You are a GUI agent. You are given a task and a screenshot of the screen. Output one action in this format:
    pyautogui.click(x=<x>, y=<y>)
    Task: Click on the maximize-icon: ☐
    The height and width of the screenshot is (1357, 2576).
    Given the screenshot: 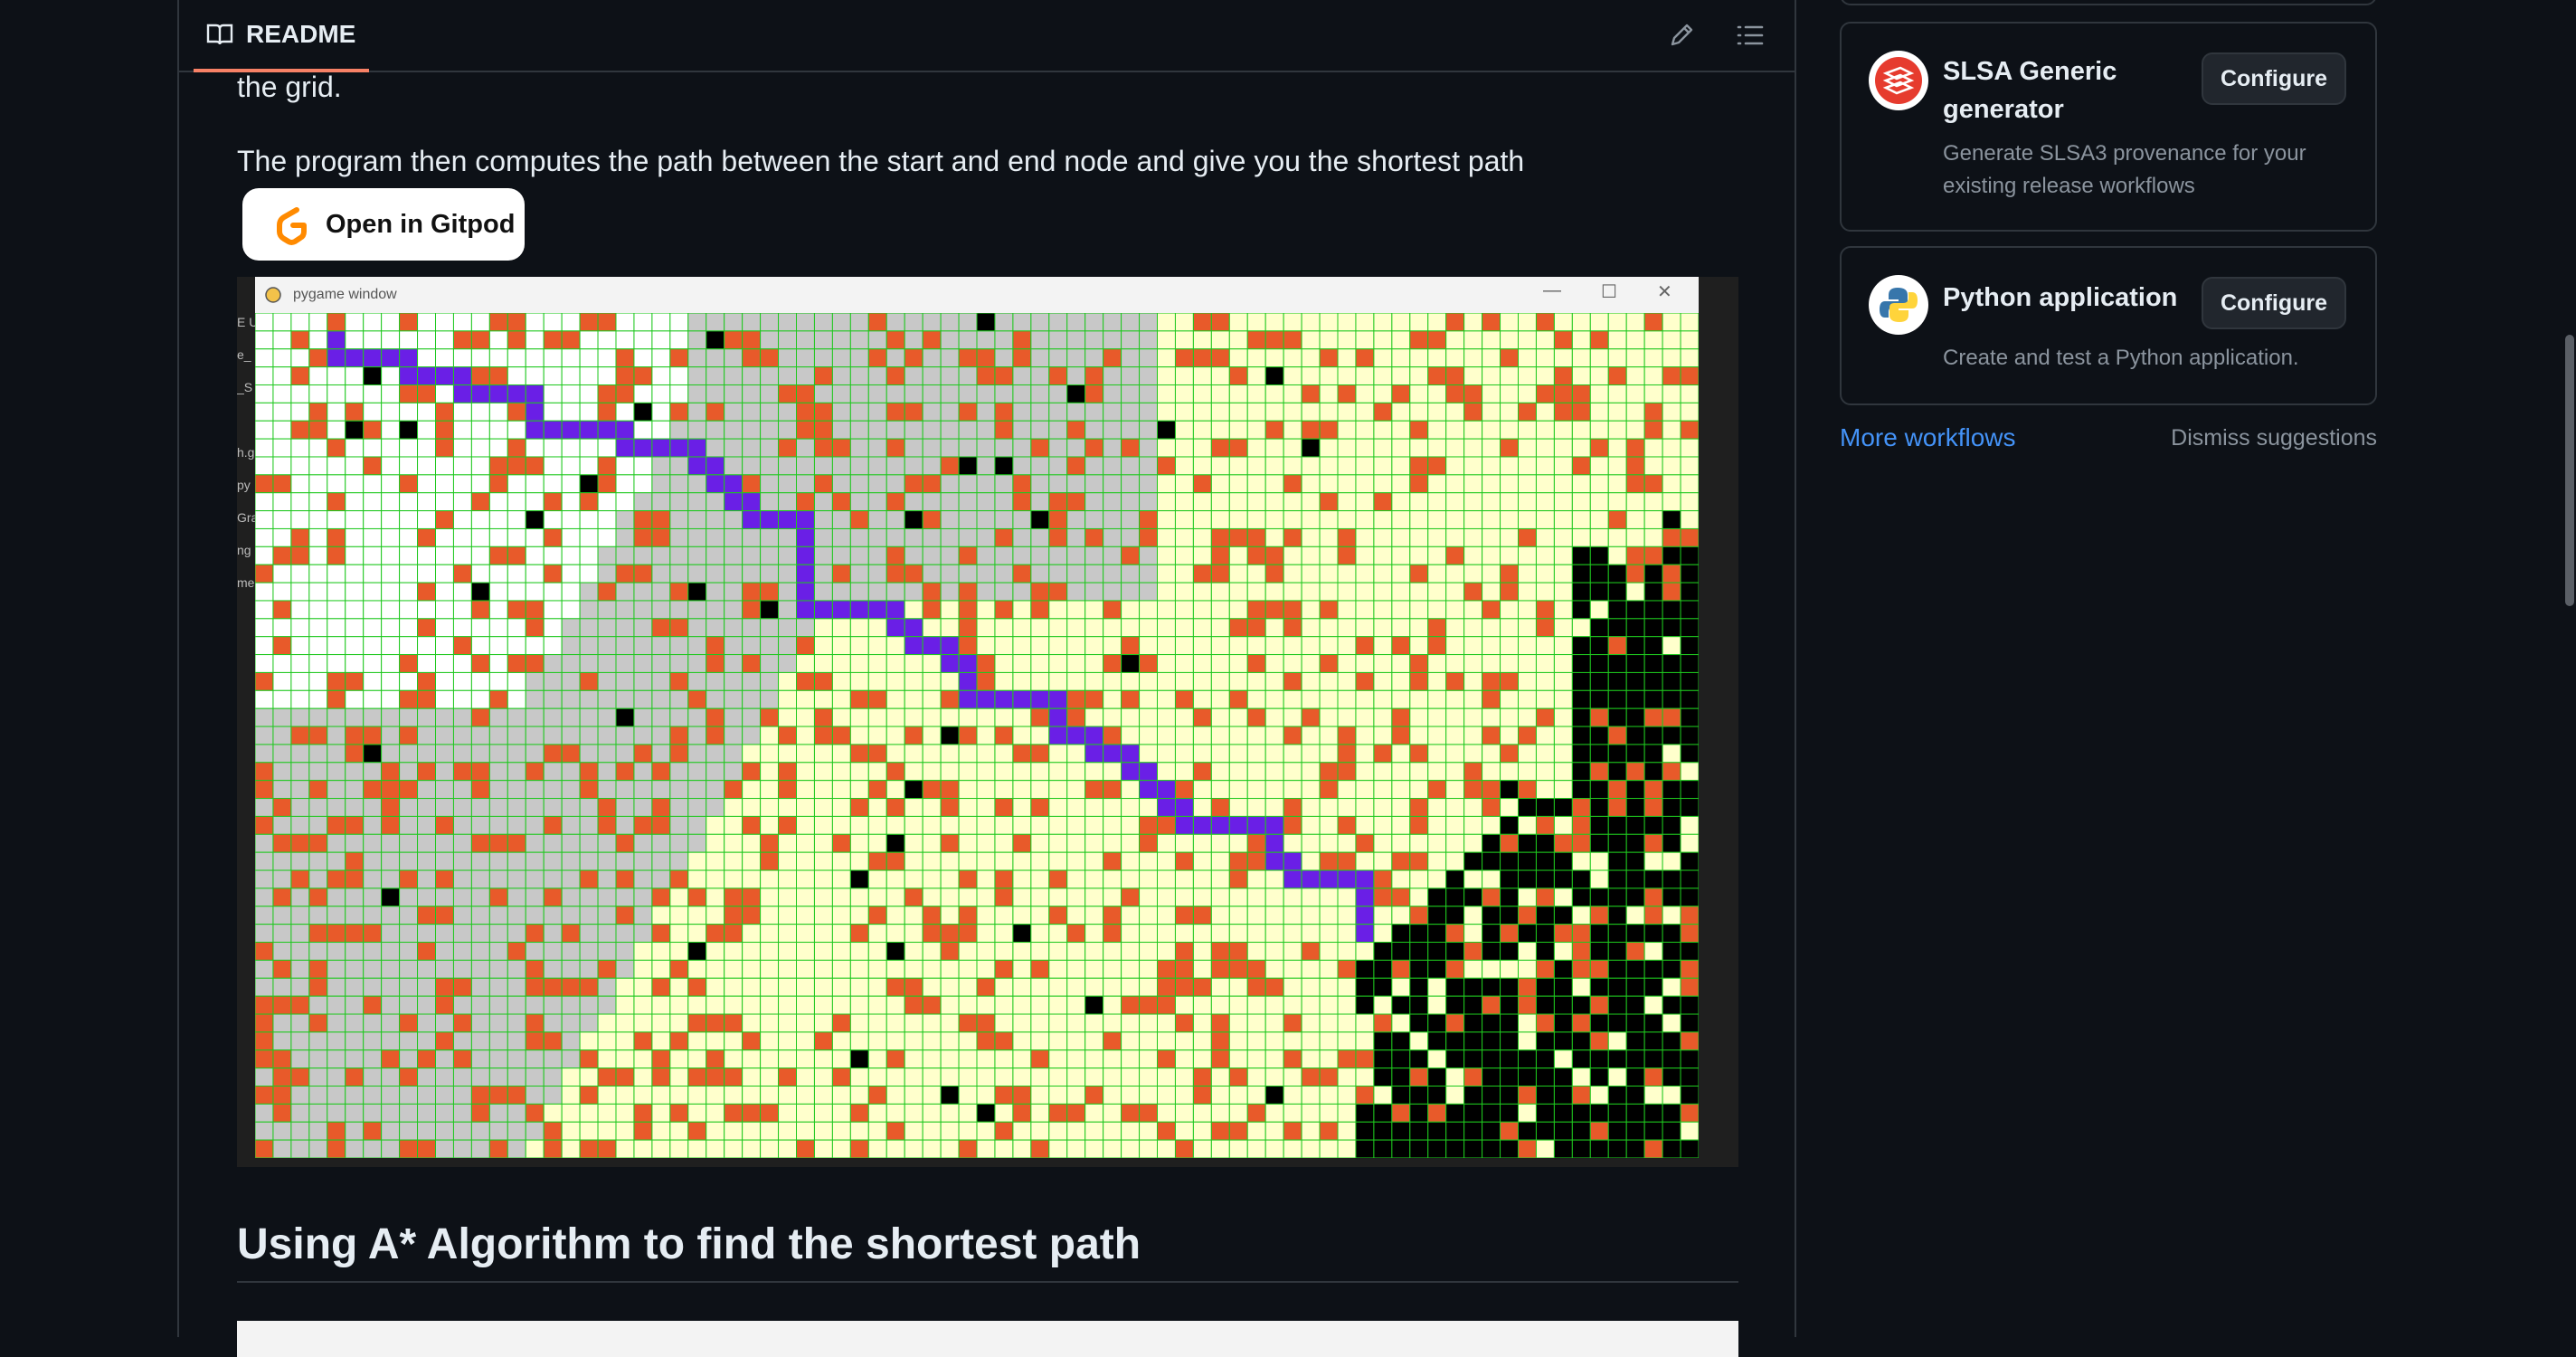 What is the action you would take?
    pyautogui.click(x=1609, y=291)
    